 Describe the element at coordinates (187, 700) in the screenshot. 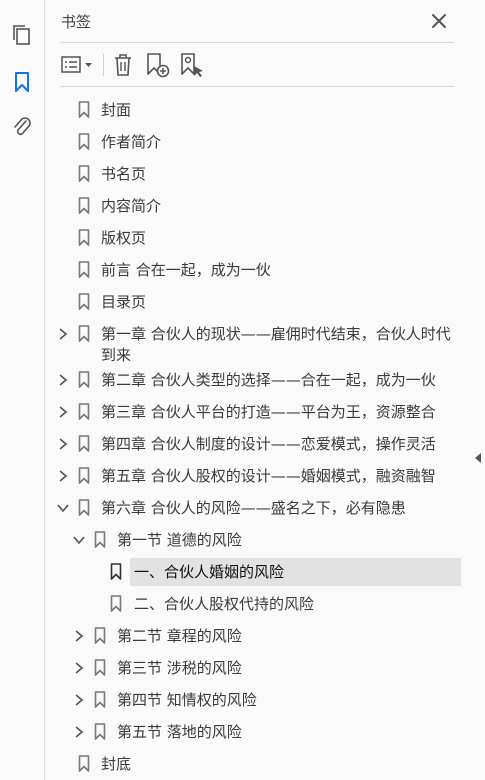

I see `bookmark-label: 第四节 知情权的风险` at that location.